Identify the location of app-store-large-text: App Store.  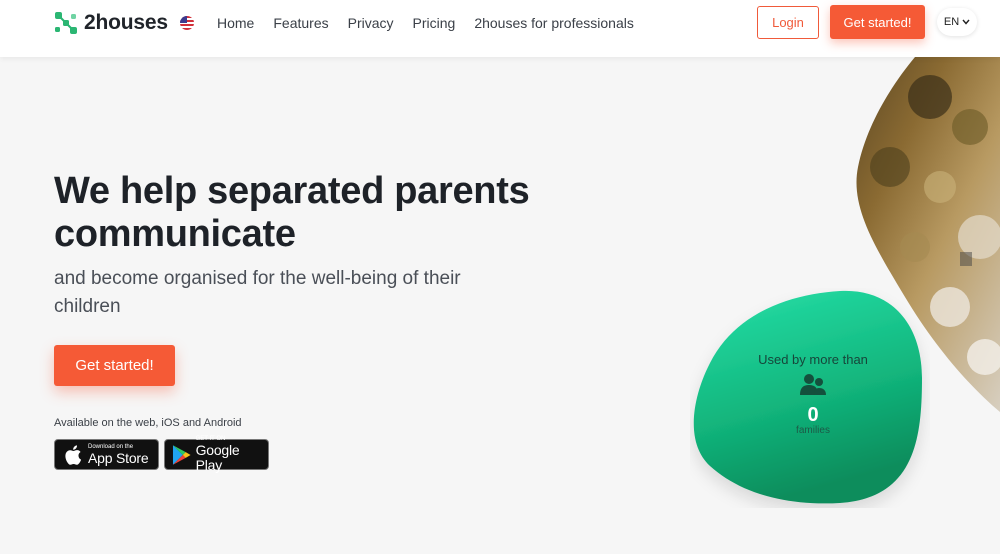
(118, 457).